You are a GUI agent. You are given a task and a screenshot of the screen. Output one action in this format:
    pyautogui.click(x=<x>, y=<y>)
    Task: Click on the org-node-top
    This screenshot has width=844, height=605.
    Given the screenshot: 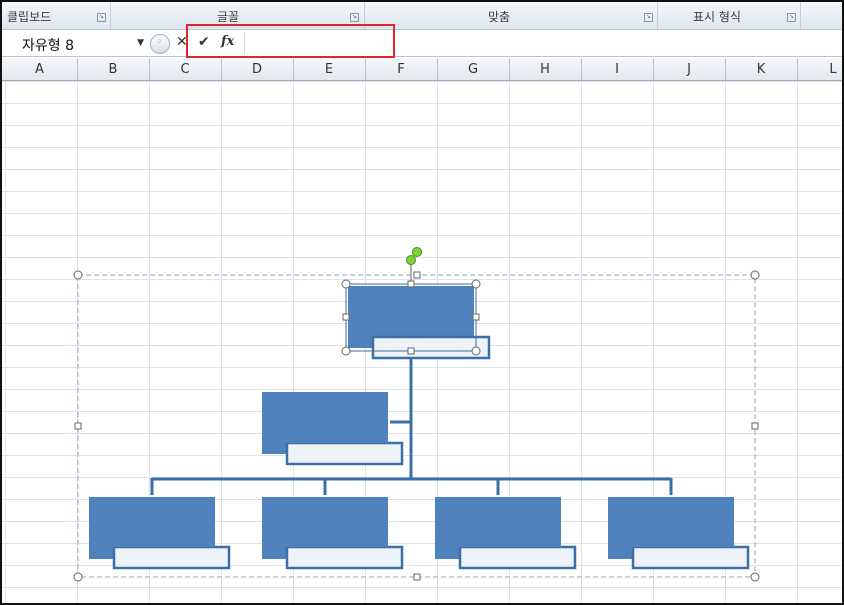 What is the action you would take?
    pyautogui.click(x=416, y=303)
    